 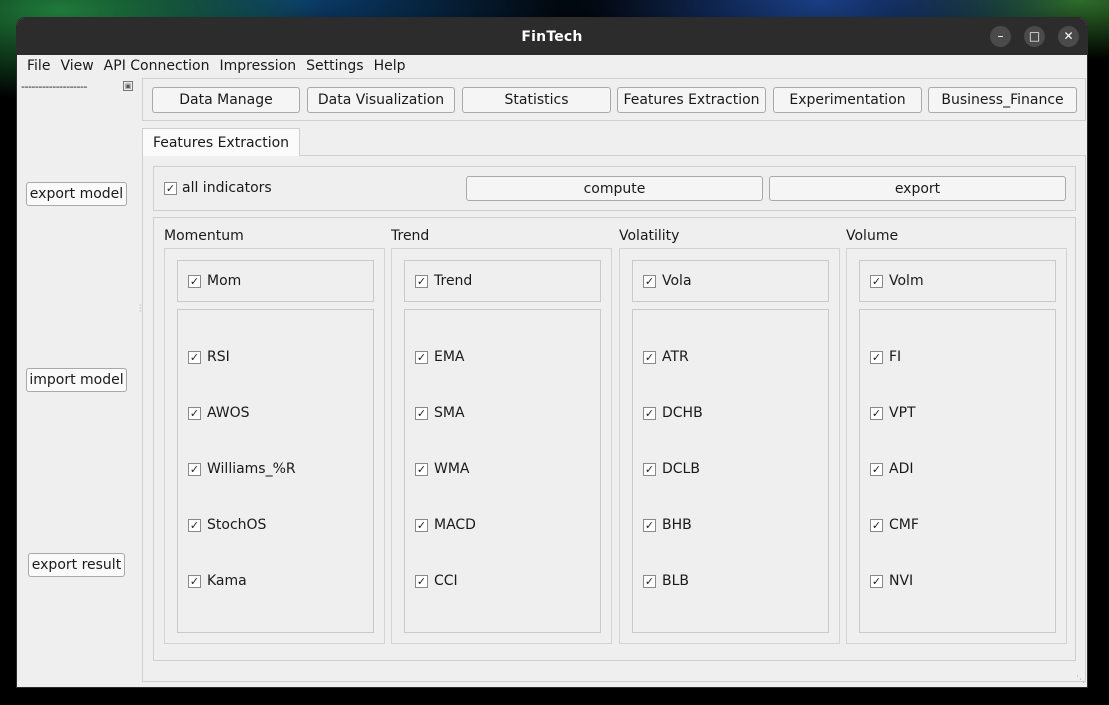 What do you see at coordinates (227, 581) in the screenshot?
I see `indicator-label: Kama` at bounding box center [227, 581].